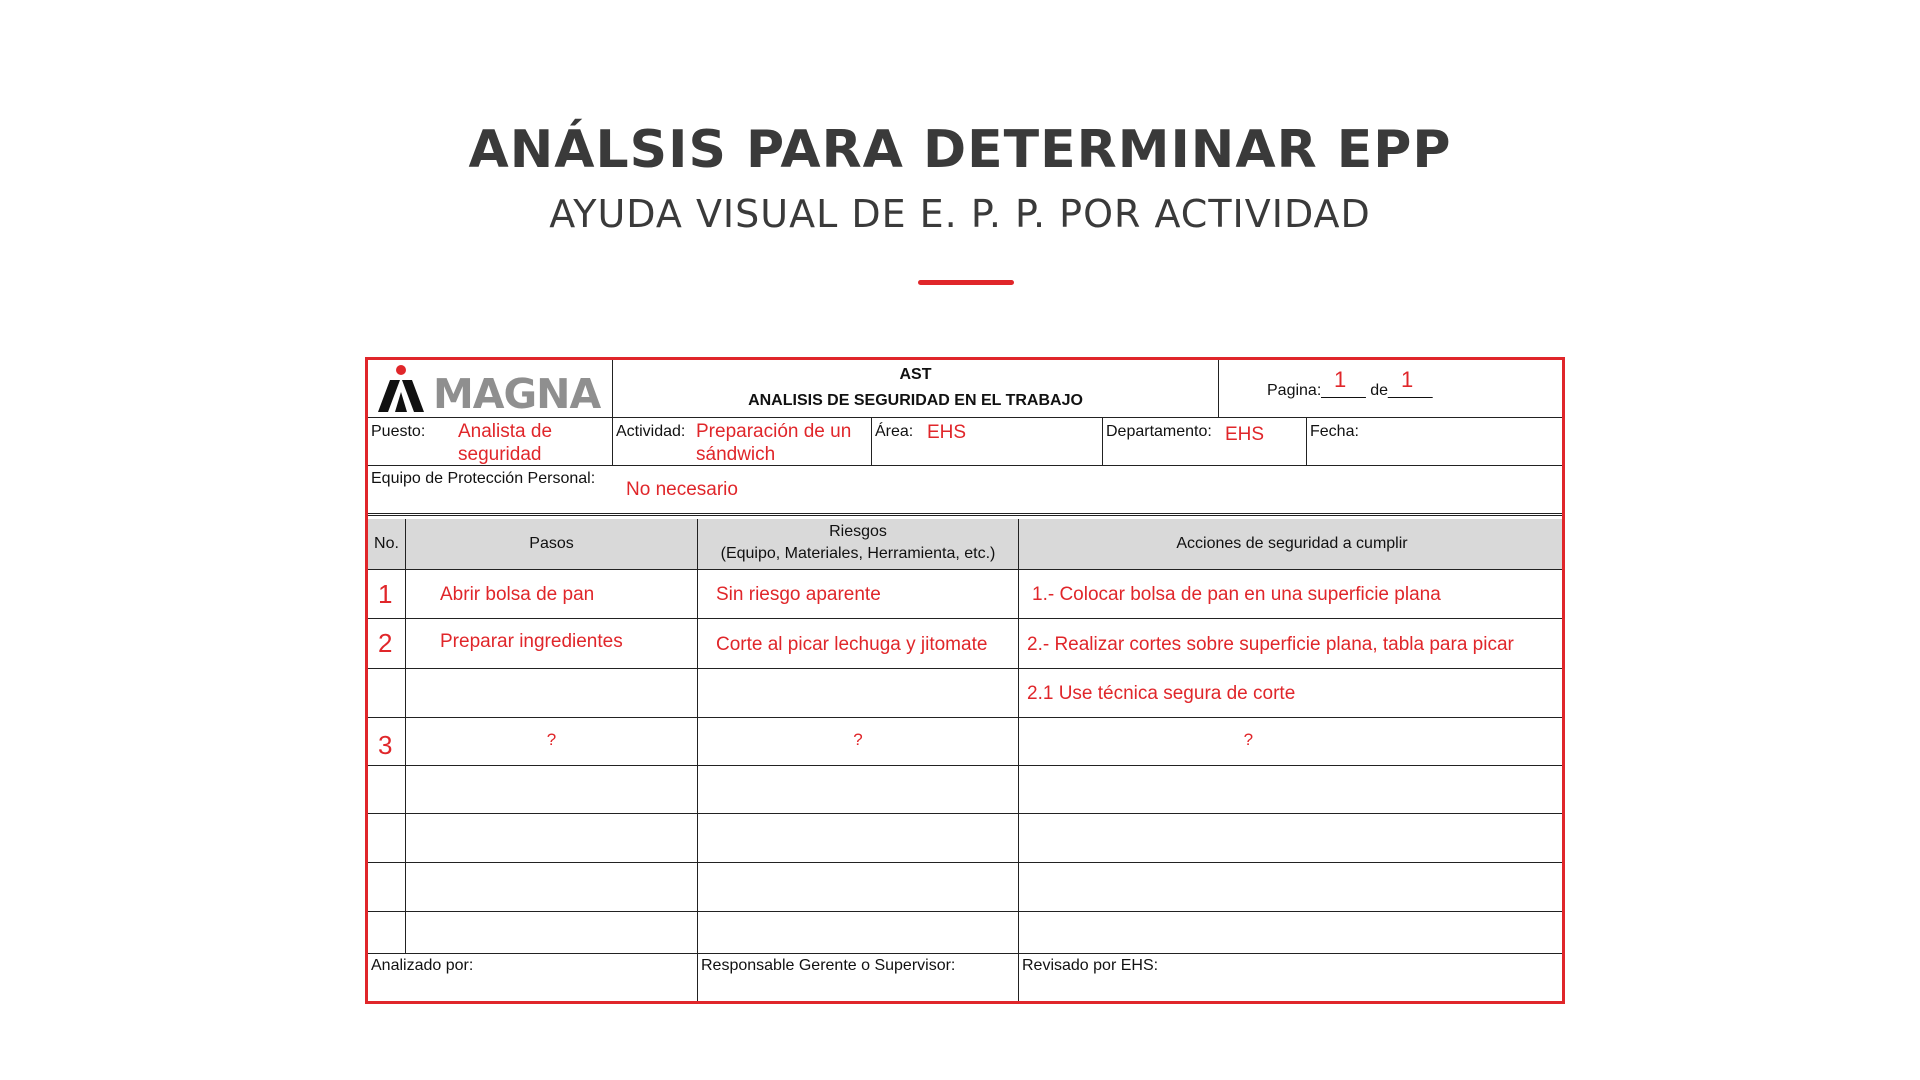 The width and height of the screenshot is (1920, 1080). I want to click on col-no-header: No., so click(387, 544).